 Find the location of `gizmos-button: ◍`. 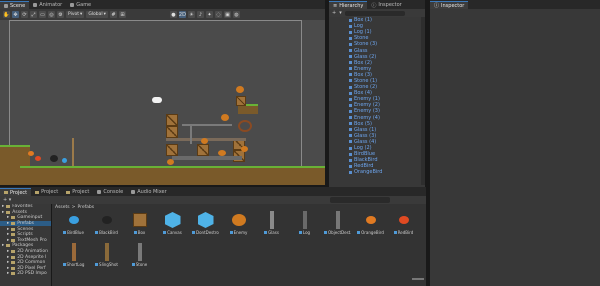

gizmos-button: ◍ is located at coordinates (236, 14).